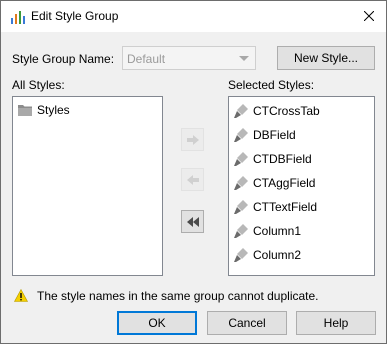 This screenshot has height=344, width=387. I want to click on style-group-name-value: Default, so click(146, 59).